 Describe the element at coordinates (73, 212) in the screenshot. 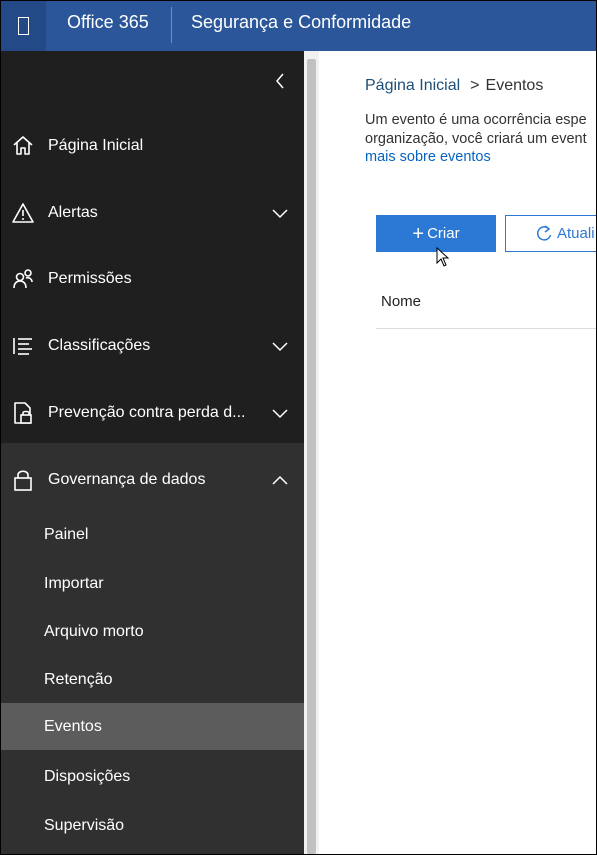

I see `sidebar-item-label: Alertas` at that location.